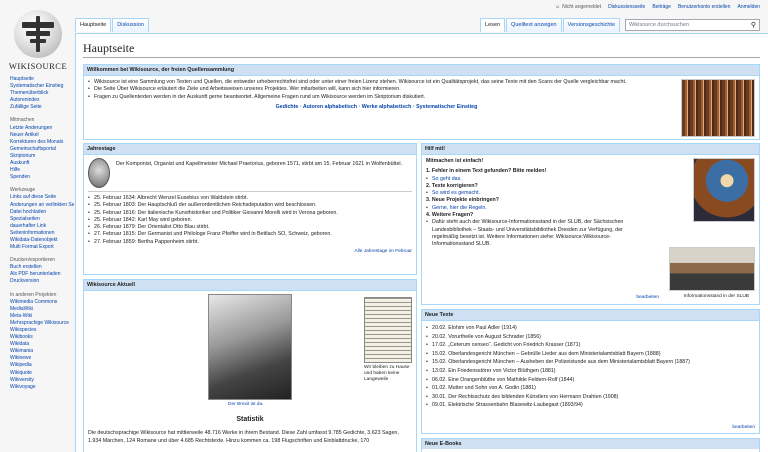 The image size is (768, 452). What do you see at coordinates (20, 177) in the screenshot?
I see `sidebar-item-mitmachen: Spenden` at bounding box center [20, 177].